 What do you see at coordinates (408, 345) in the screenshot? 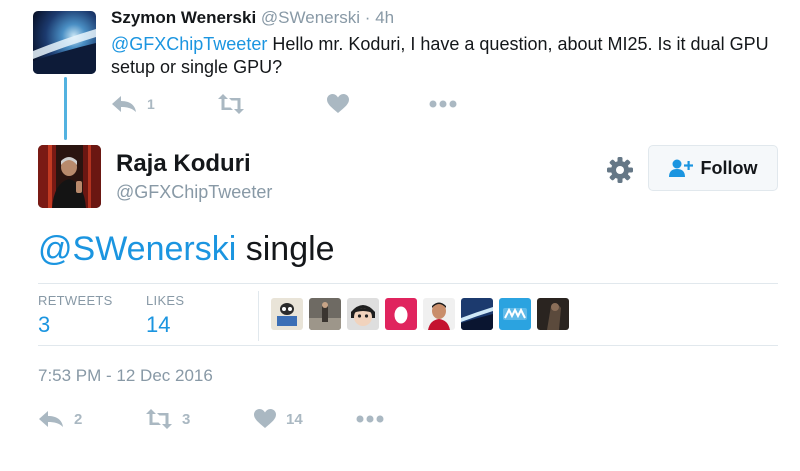
I see `stats-bottom-divider` at bounding box center [408, 345].